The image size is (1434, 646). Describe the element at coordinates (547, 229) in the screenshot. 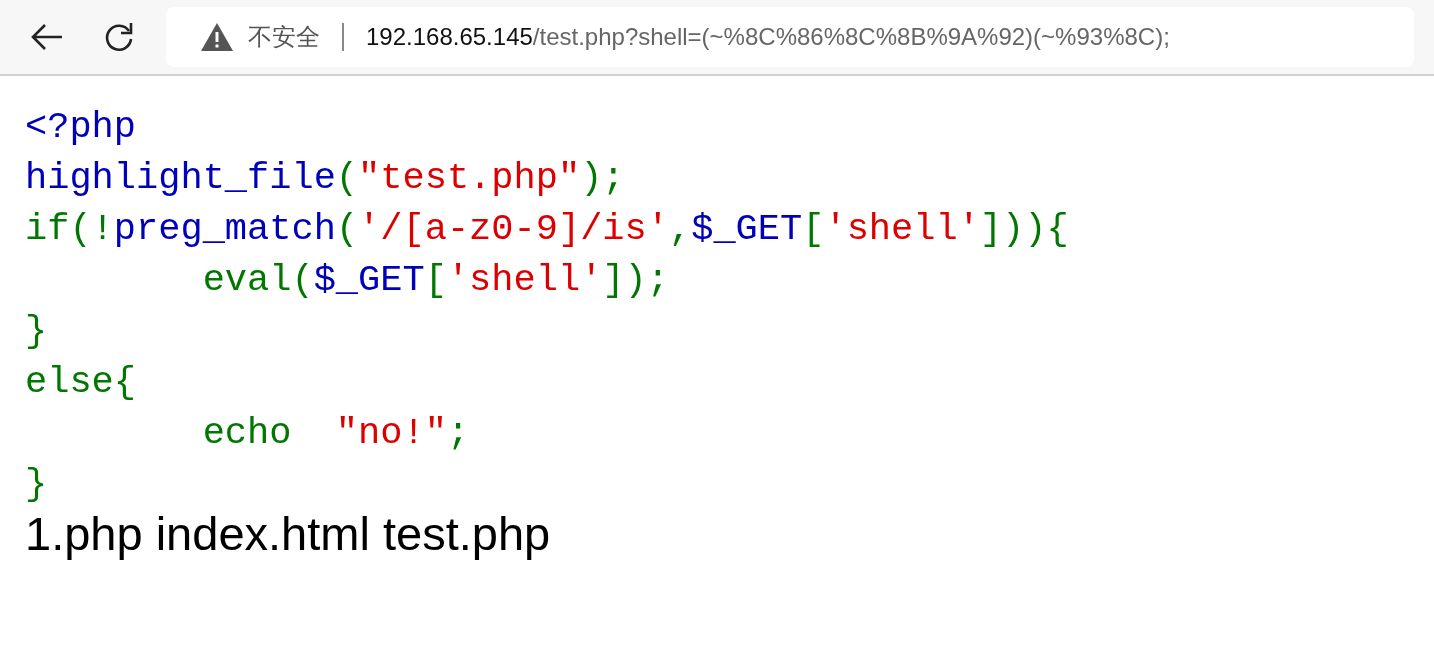

I see `code-line: if(!preg_match('/[a-z0-9]/is',$_GET['shell'])){` at that location.